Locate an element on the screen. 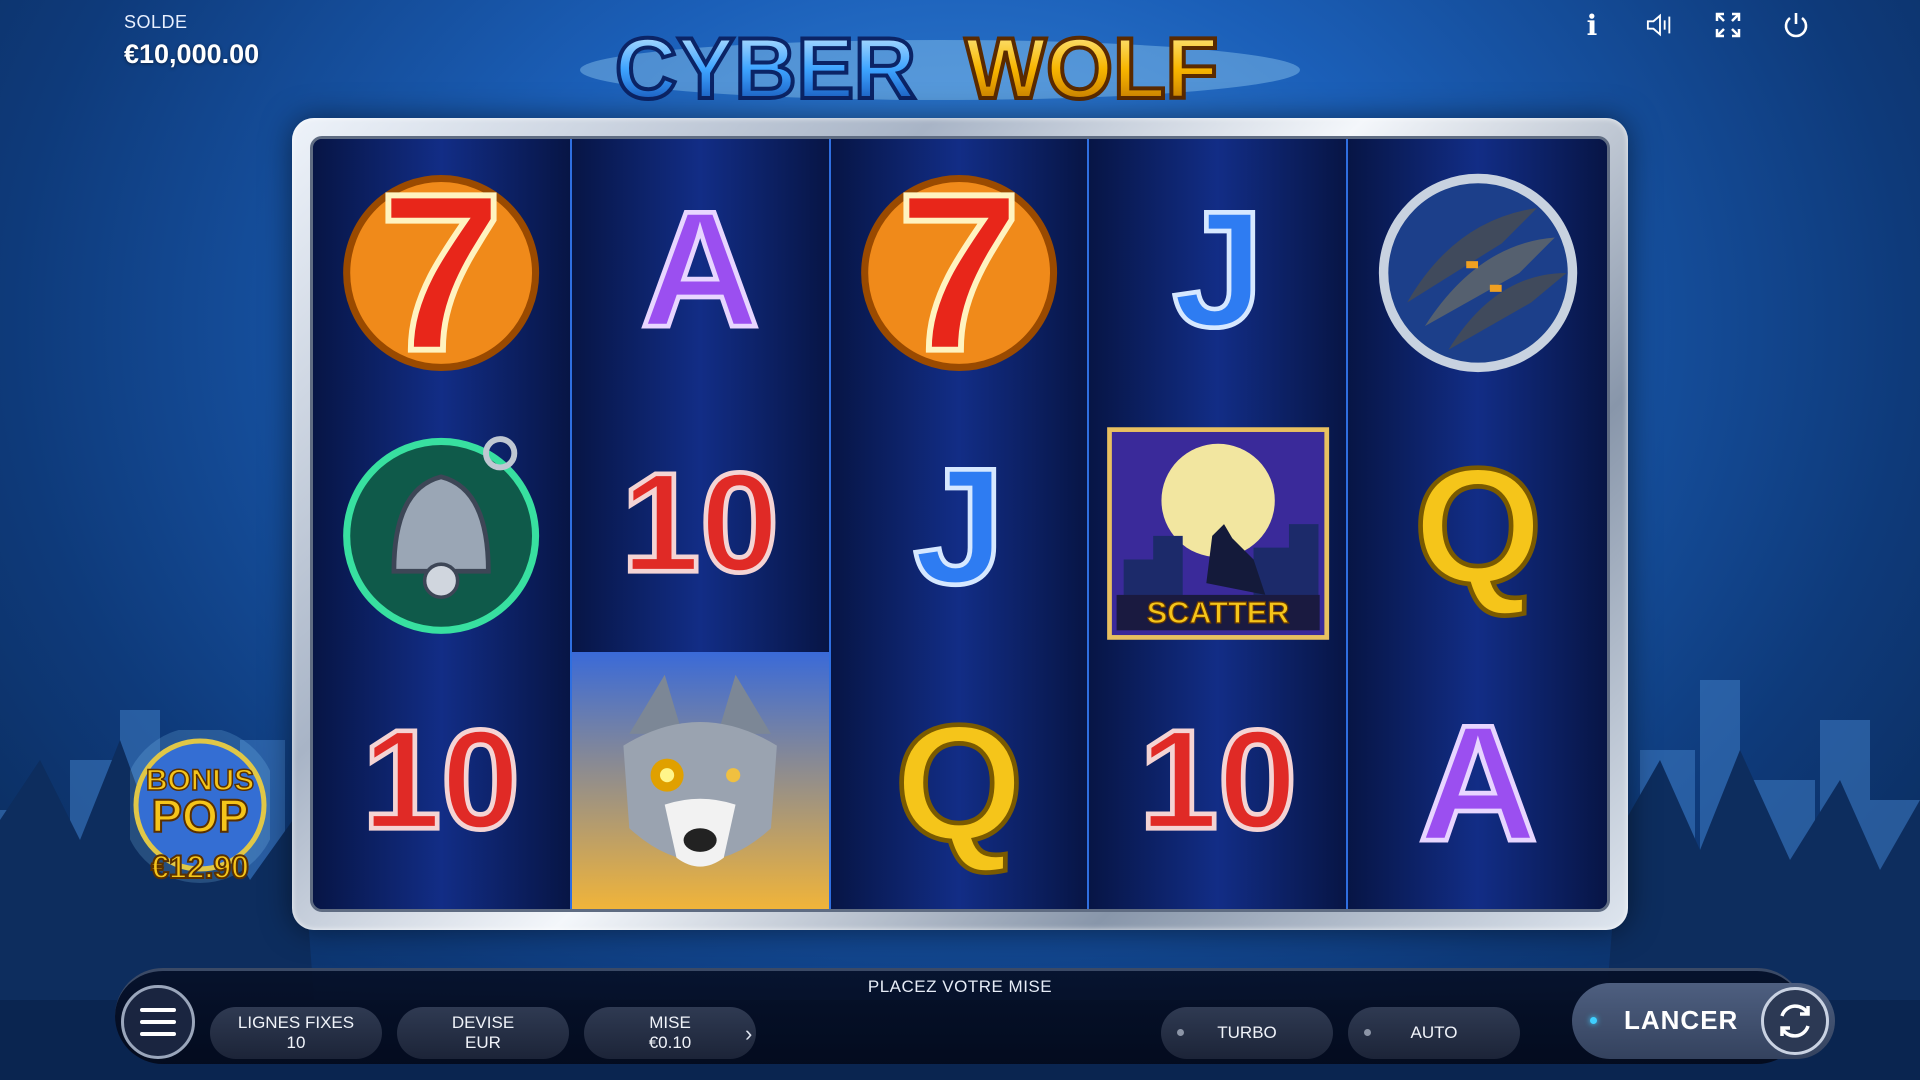 This screenshot has width=1920, height=1080. bell-icon is located at coordinates (441, 535).